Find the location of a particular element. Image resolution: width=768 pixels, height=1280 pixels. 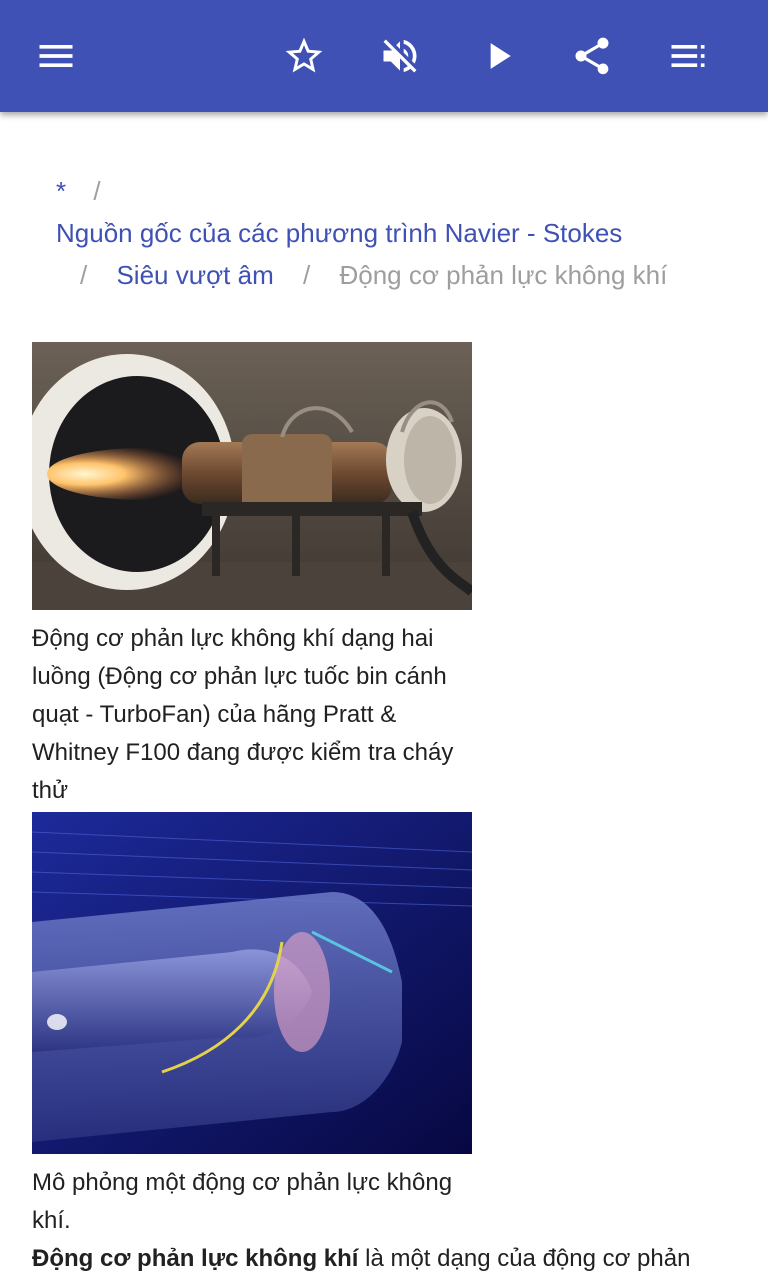

article-term: Động cơ phản lực không khí is located at coordinates (195, 1258).